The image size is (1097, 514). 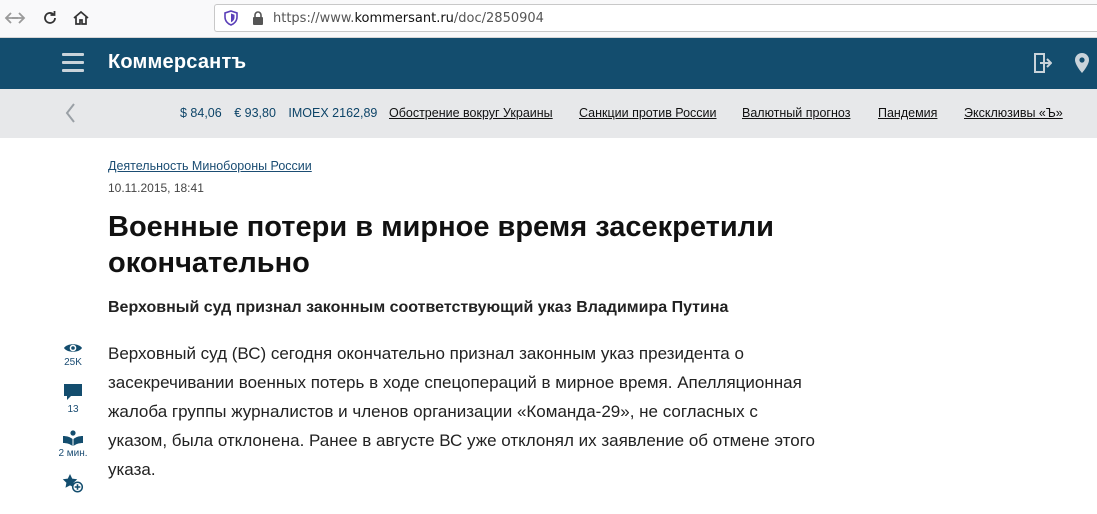 I want to click on url-path: /doc/2850904, so click(x=498, y=18).